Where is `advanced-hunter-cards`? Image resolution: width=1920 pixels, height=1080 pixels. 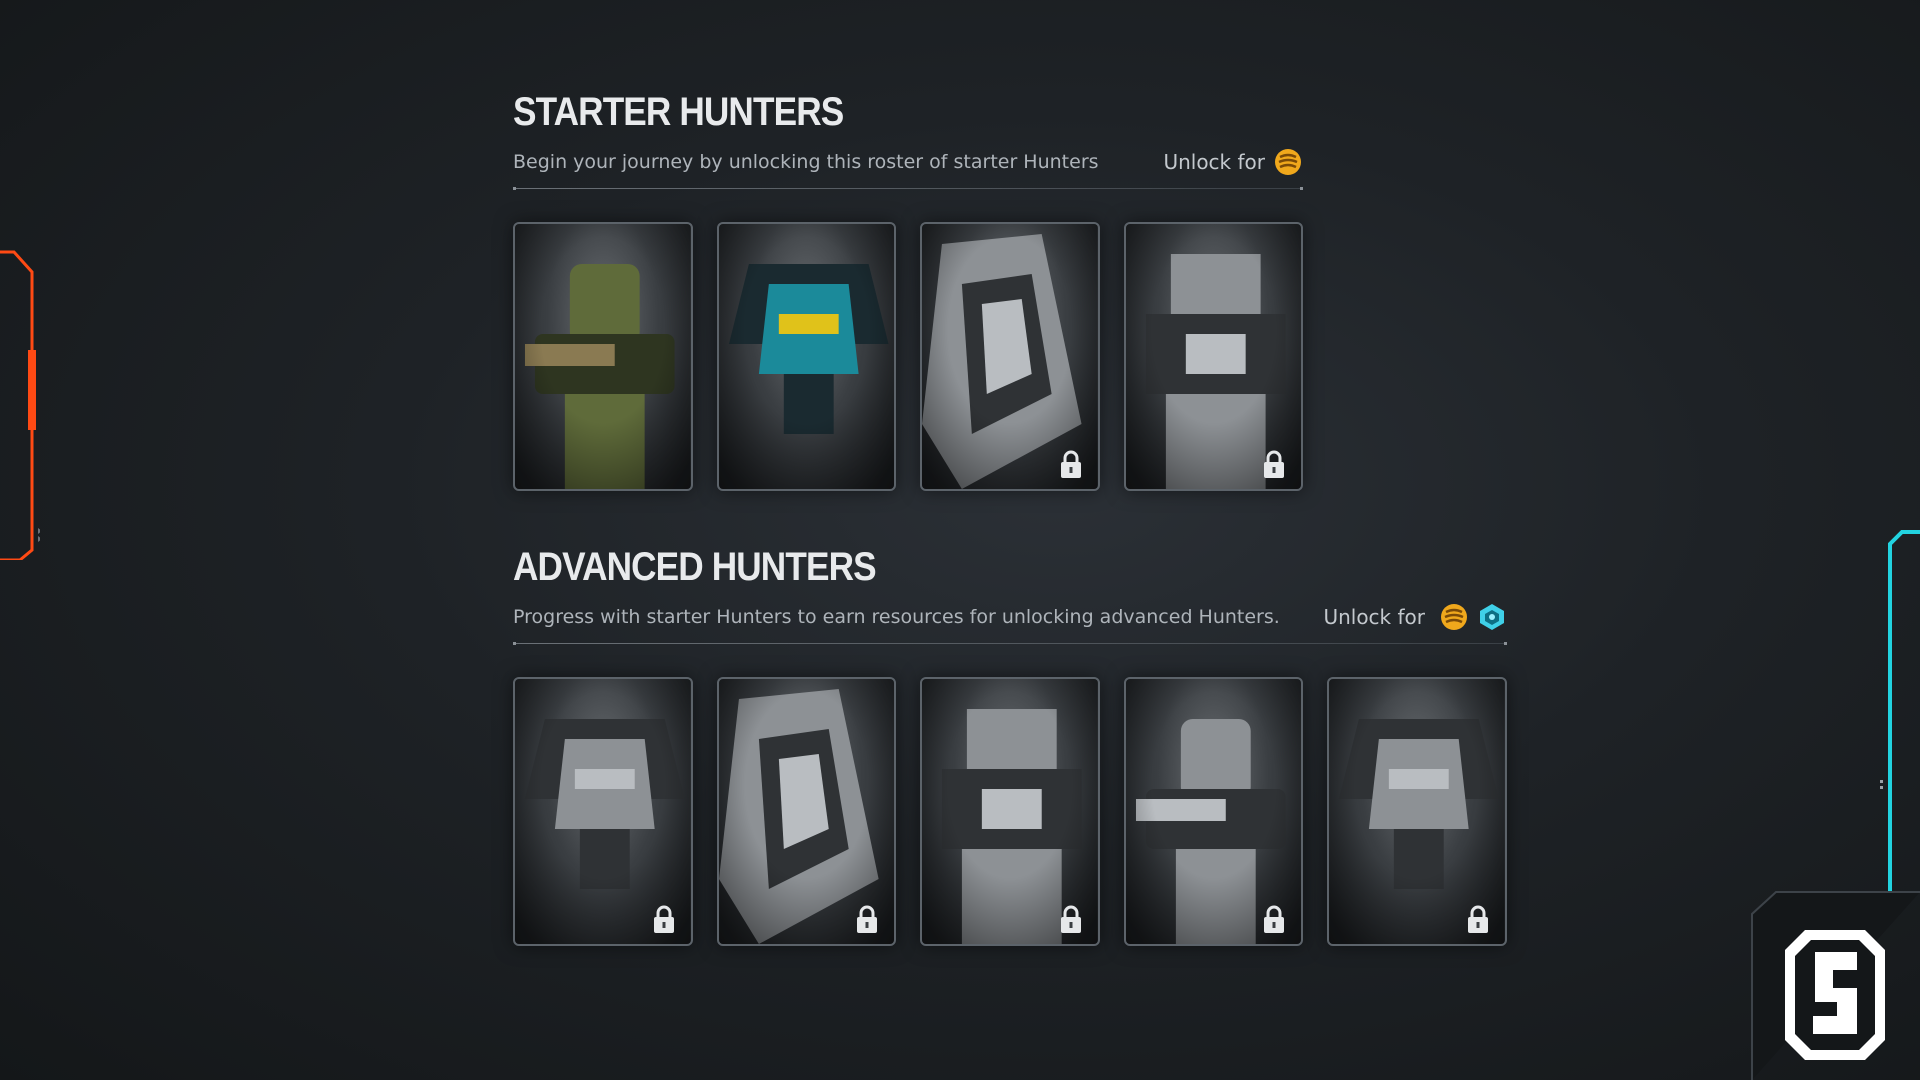 advanced-hunter-cards is located at coordinates (1010, 811).